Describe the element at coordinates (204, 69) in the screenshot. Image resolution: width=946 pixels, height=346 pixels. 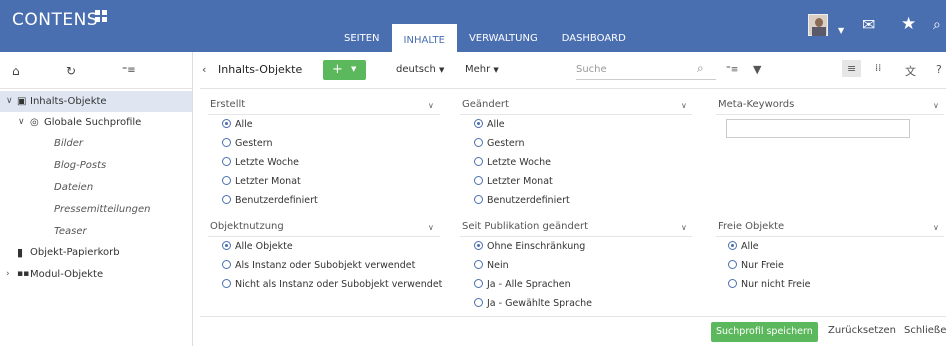
I see `back-arrow-icon: ‹` at that location.